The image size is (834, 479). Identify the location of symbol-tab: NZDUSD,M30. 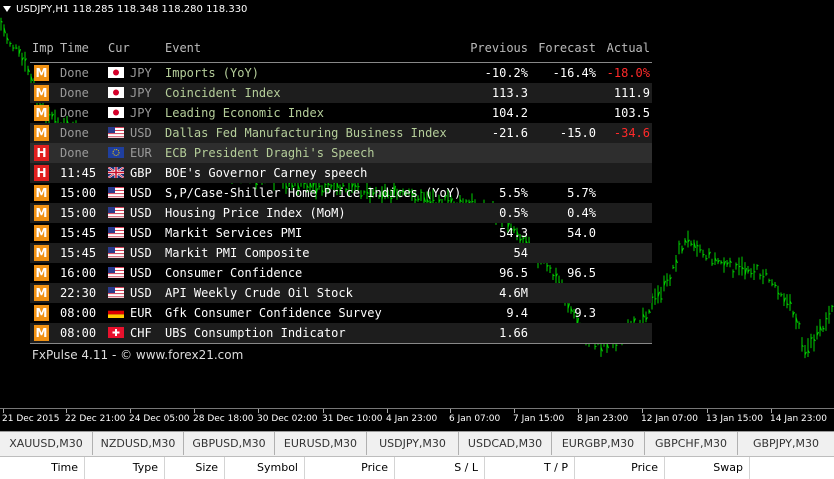
(138, 443).